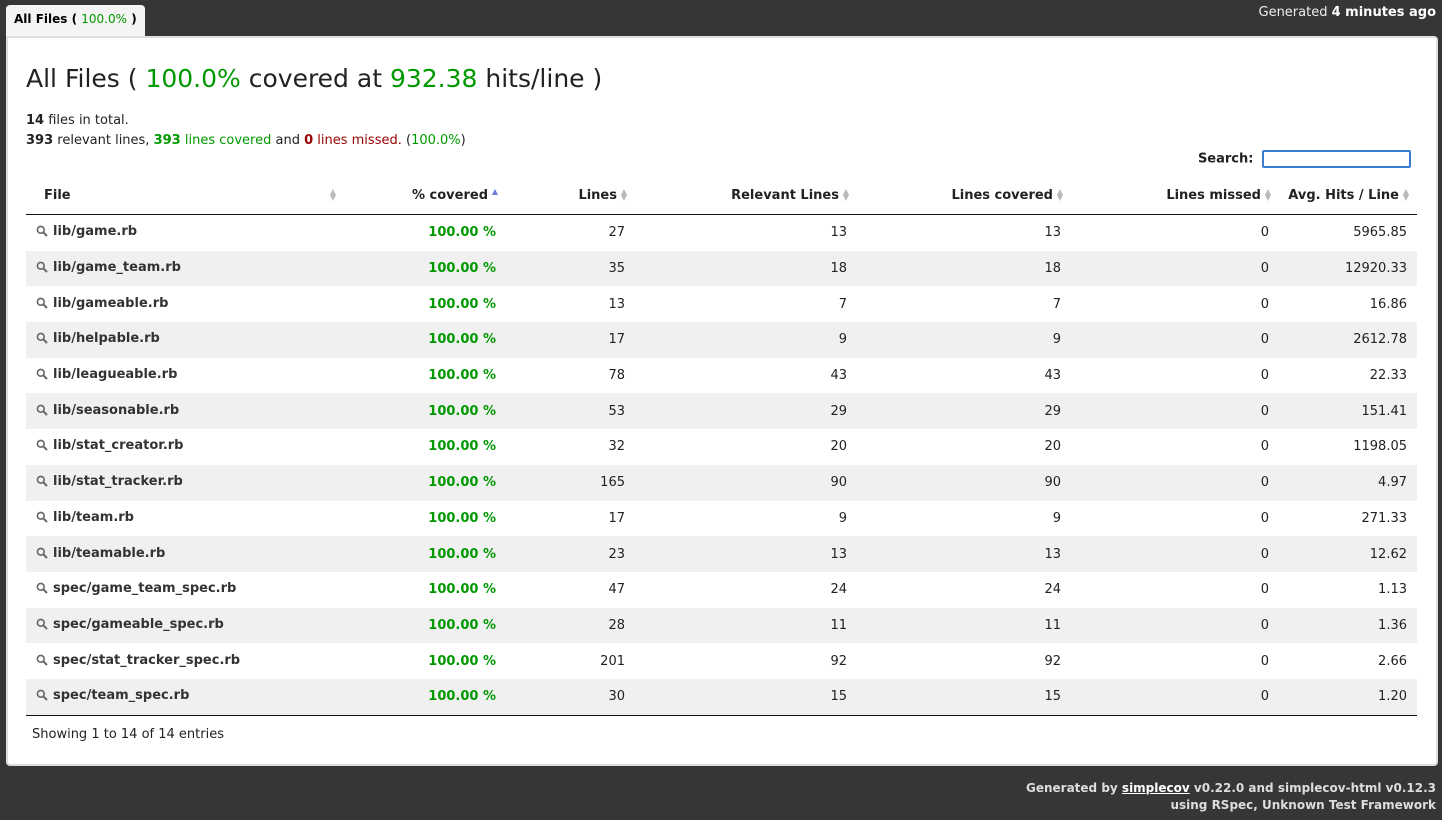  Describe the element at coordinates (964, 625) in the screenshot. I see `lines-covered-cell: 11` at that location.